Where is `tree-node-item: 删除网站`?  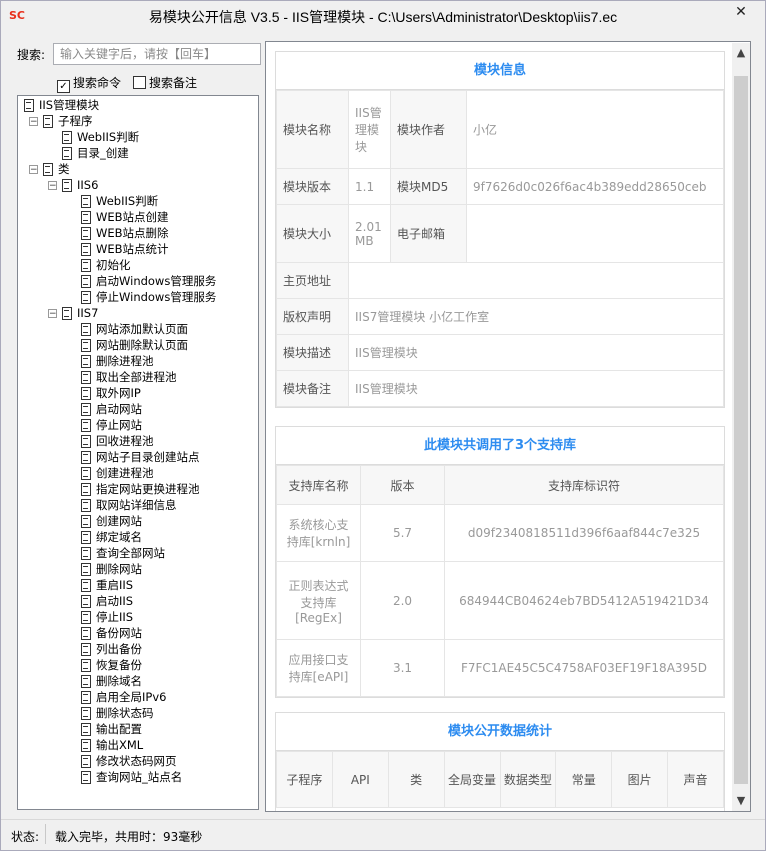
tree-node-item: 删除网站 is located at coordinates (110, 569).